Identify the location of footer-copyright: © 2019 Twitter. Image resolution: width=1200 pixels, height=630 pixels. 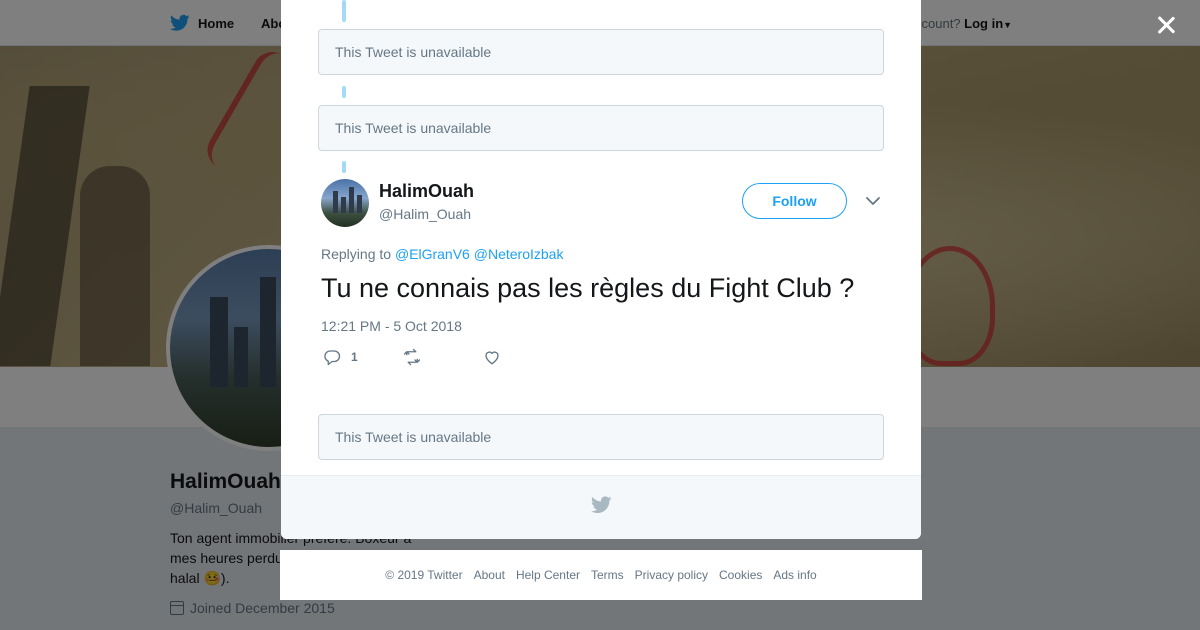
(424, 575).